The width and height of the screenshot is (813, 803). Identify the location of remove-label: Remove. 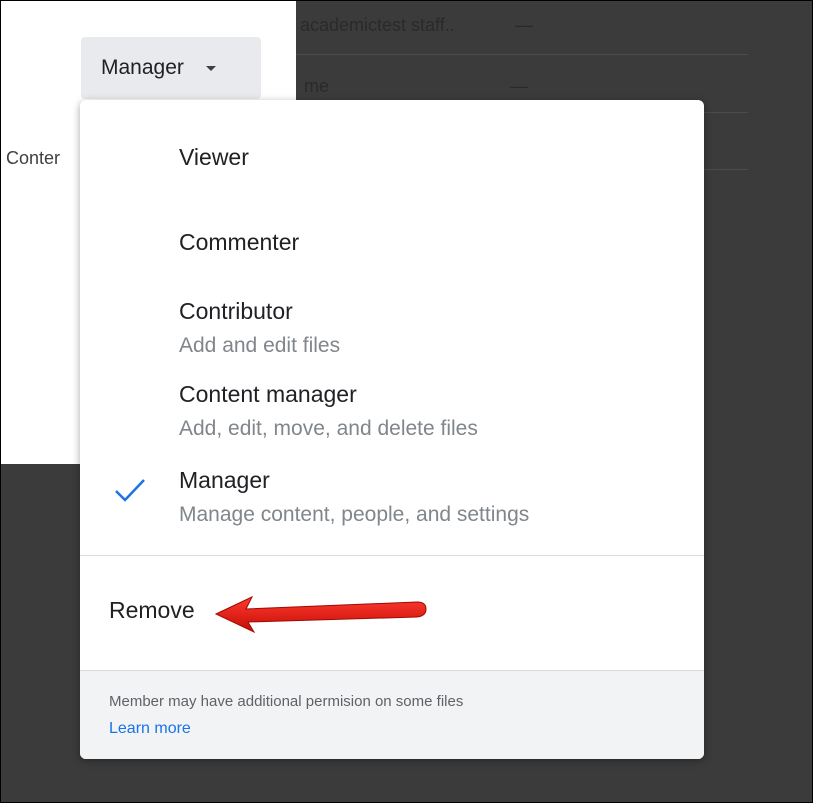
(152, 610).